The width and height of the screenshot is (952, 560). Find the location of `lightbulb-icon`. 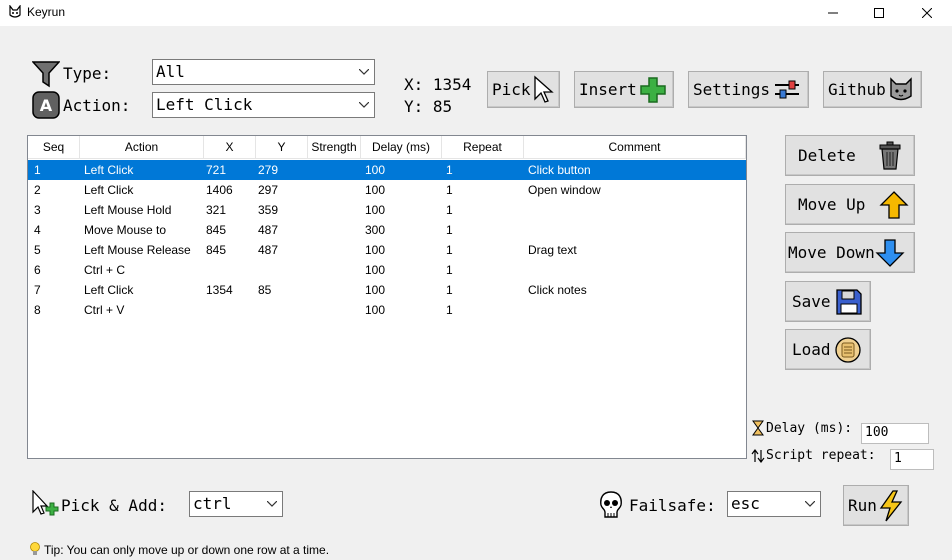

lightbulb-icon is located at coordinates (35, 548).